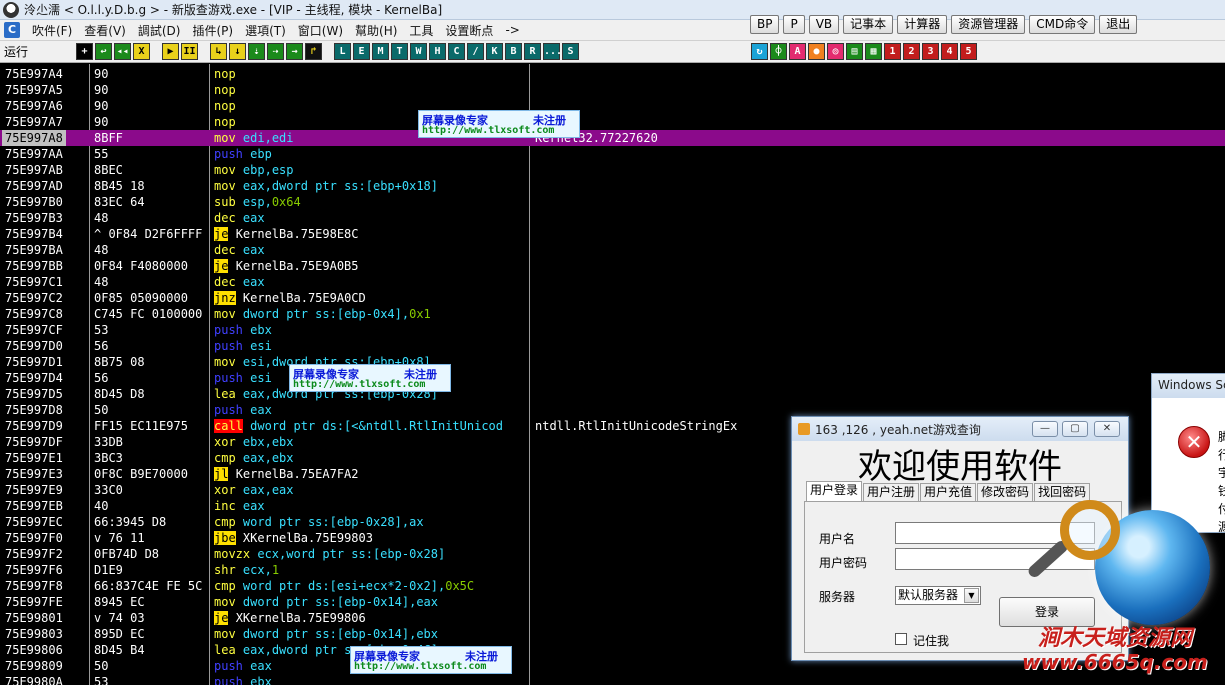 This screenshot has height=685, width=1225. What do you see at coordinates (170, 51) in the screenshot?
I see `run-icon: ▶` at bounding box center [170, 51].